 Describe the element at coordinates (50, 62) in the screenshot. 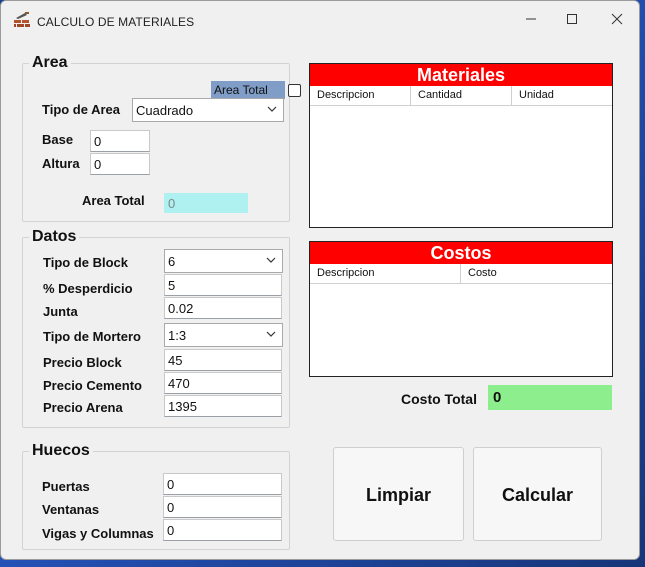

I see `area-legend: Area` at that location.